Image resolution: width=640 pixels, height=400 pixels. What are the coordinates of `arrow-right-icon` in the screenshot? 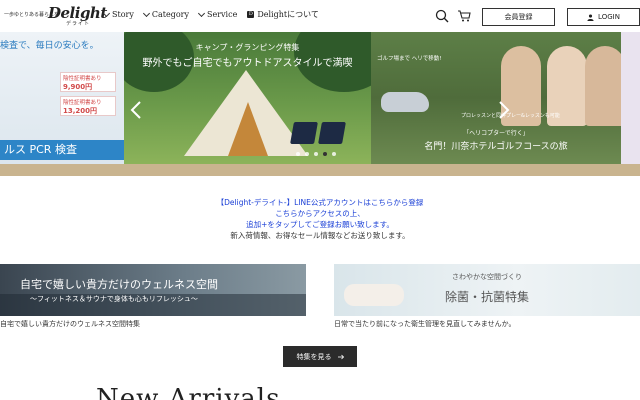 It's located at (340, 356).